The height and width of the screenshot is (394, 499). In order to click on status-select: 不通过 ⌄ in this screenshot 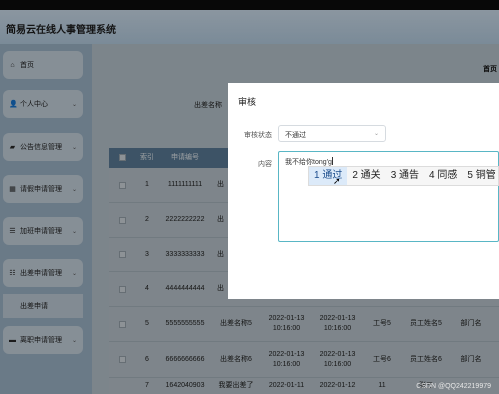, I will do `click(332, 133)`.